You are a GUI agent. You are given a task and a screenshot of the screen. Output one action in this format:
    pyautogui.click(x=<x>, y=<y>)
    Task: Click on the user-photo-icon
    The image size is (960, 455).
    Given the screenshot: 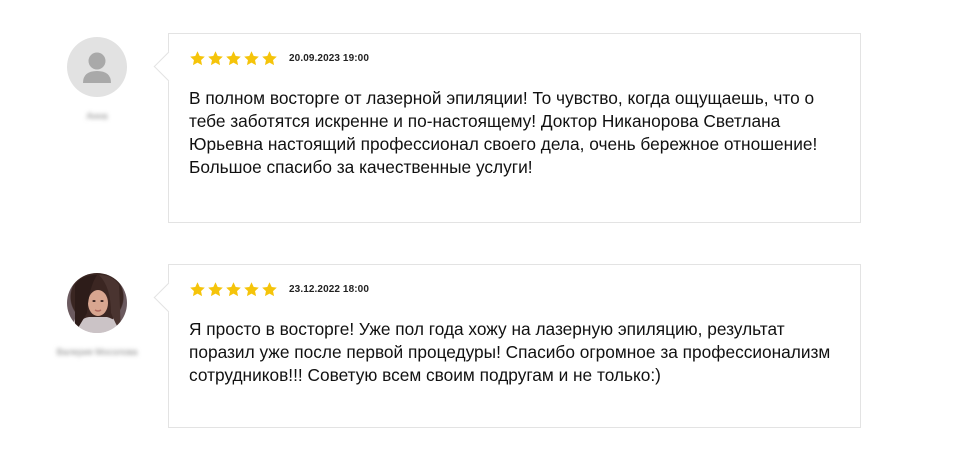 What is the action you would take?
    pyautogui.click(x=98, y=304)
    